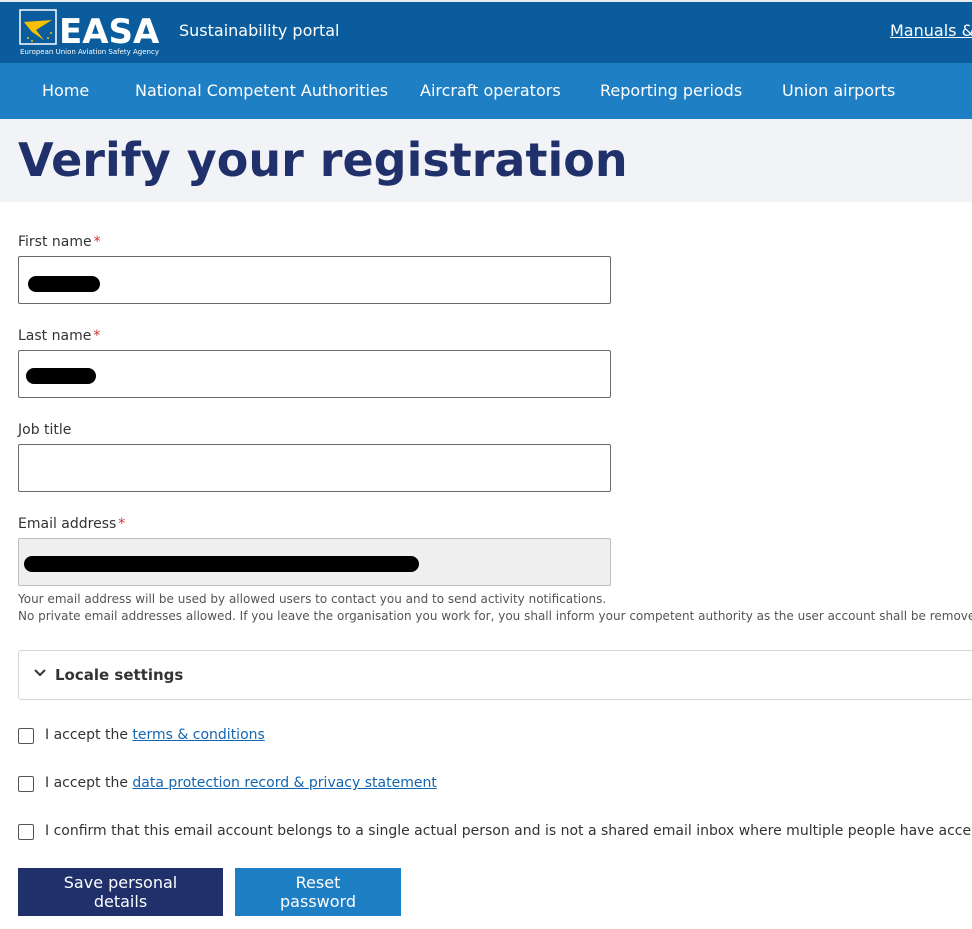  What do you see at coordinates (314, 374) in the screenshot?
I see `last-name-input` at bounding box center [314, 374].